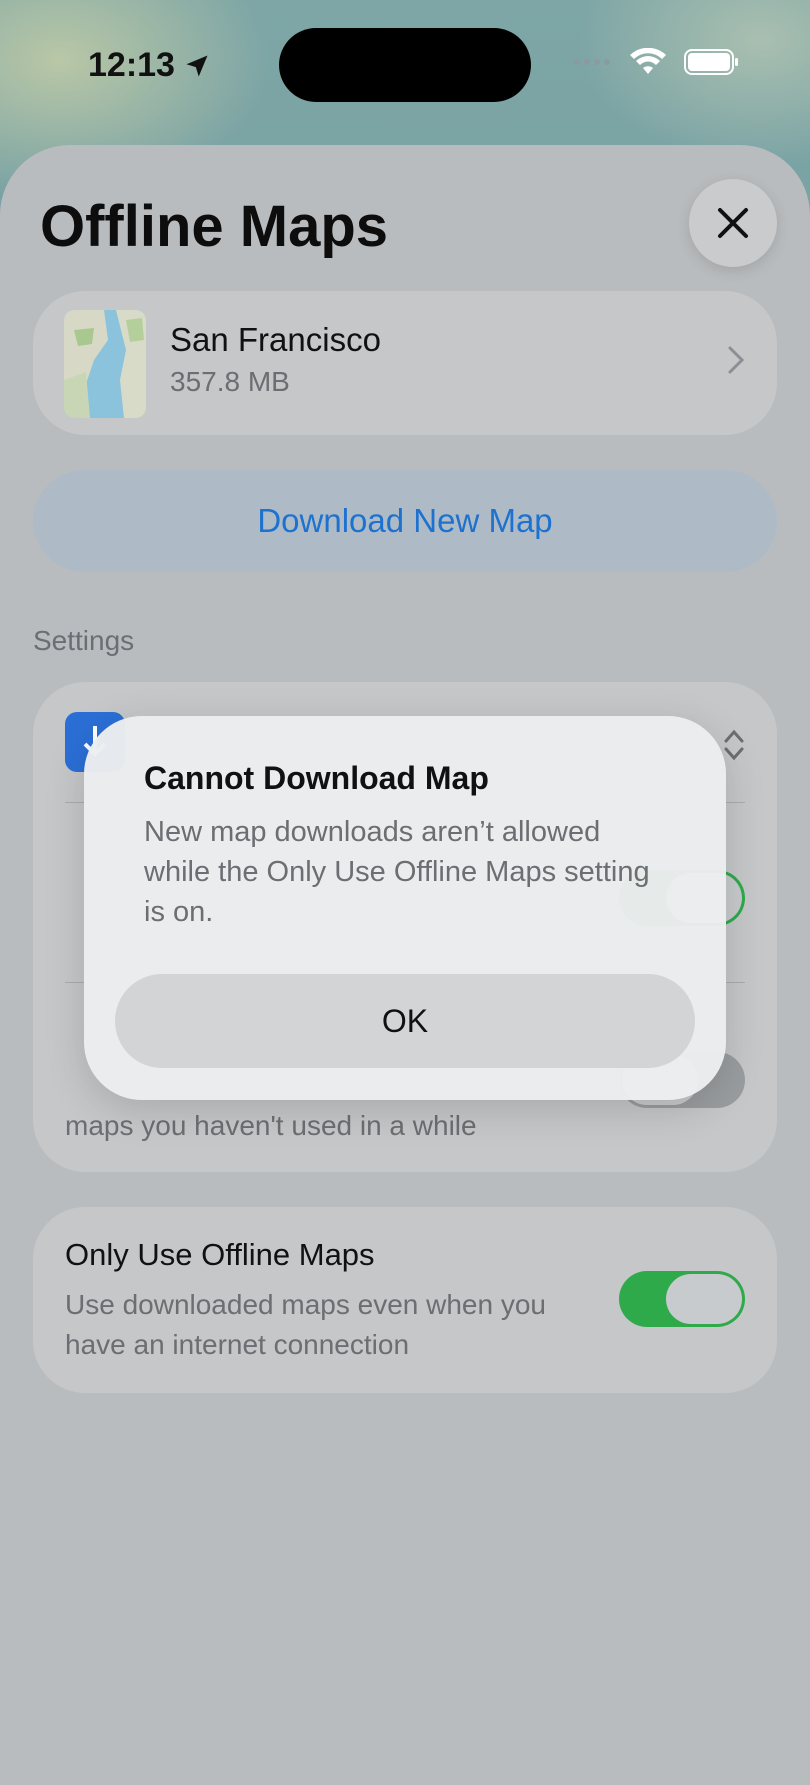 This screenshot has width=810, height=1785. What do you see at coordinates (592, 62) in the screenshot?
I see `cellular-signal-icon` at bounding box center [592, 62].